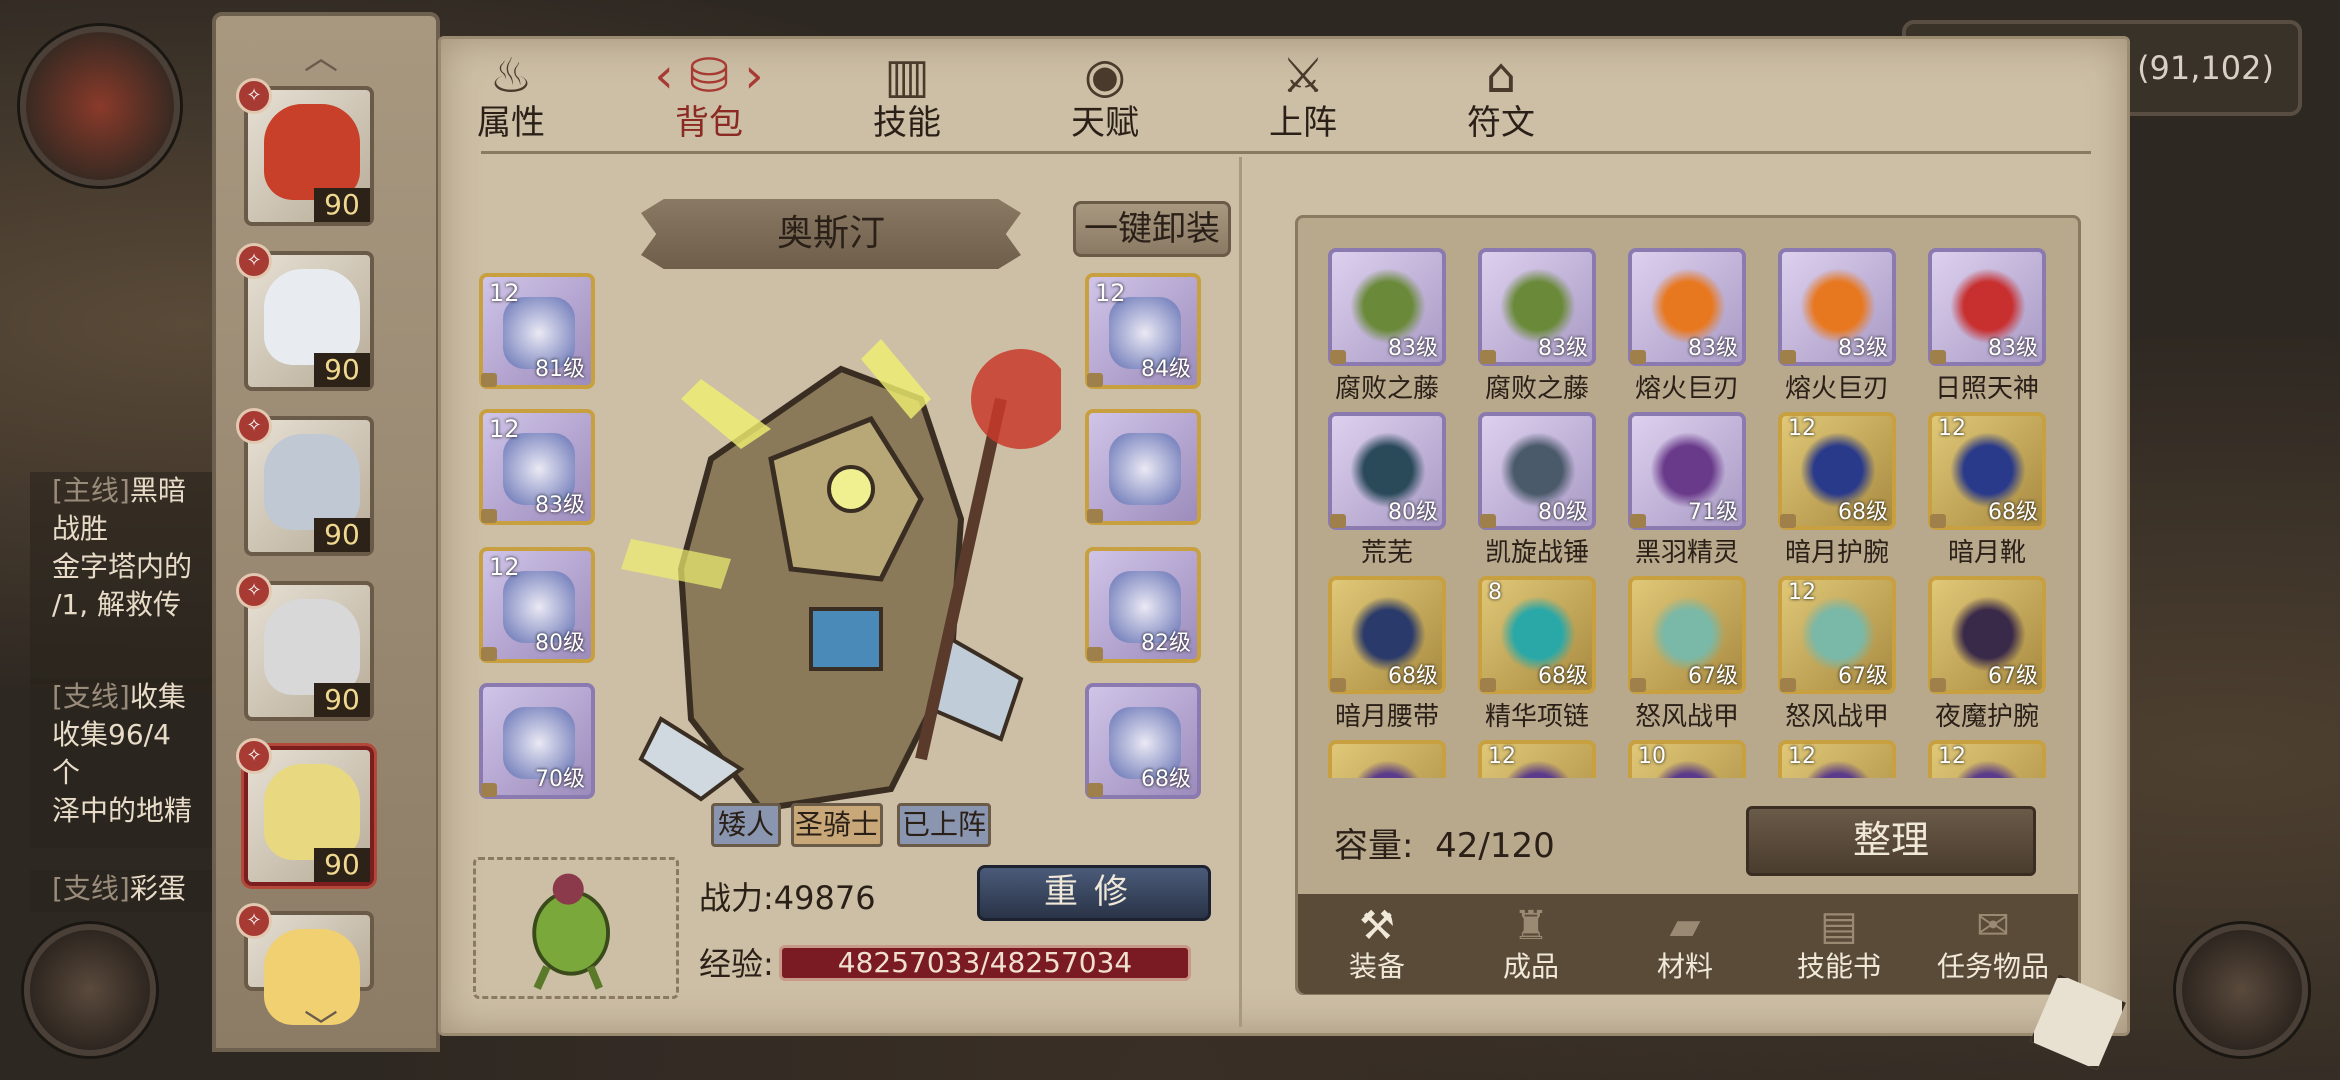  What do you see at coordinates (1891, 841) in the screenshot?
I see `sort-button: 整理` at bounding box center [1891, 841].